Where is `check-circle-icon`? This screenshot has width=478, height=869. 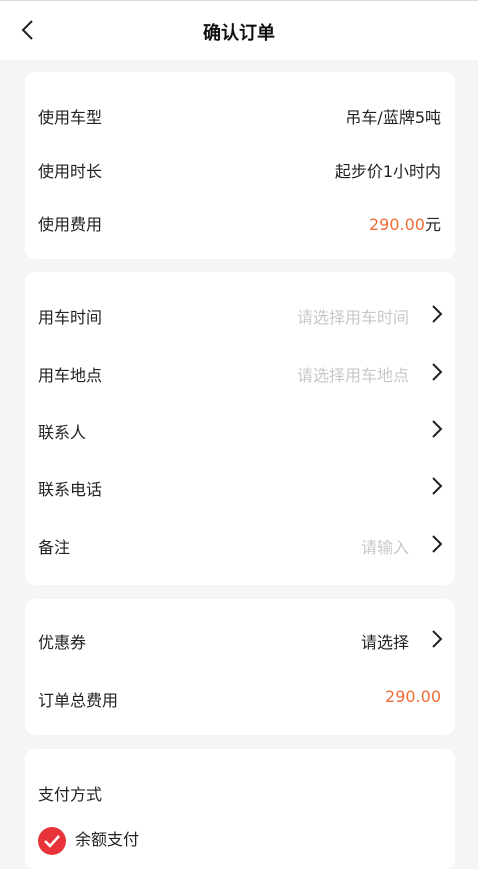 check-circle-icon is located at coordinates (52, 841).